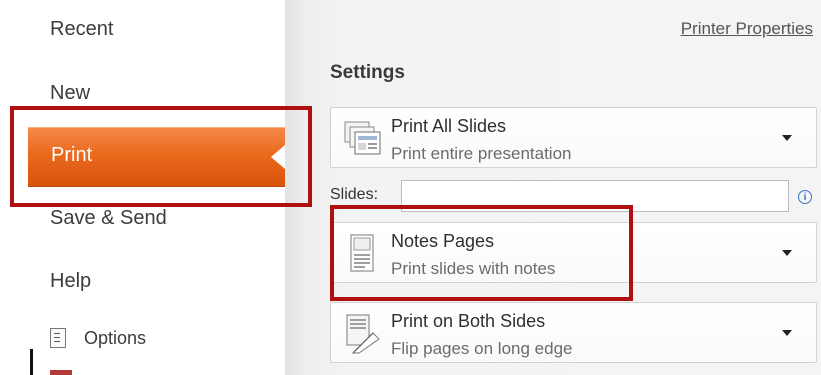 This screenshot has height=375, width=821. Describe the element at coordinates (367, 72) in the screenshot. I see `settings-heading: Settings` at that location.